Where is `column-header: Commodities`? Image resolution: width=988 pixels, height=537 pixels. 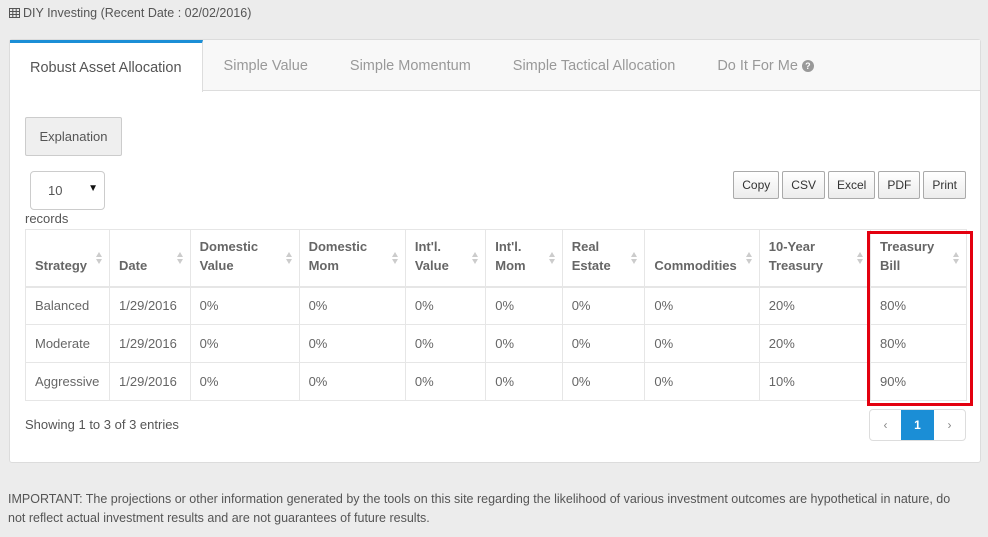
column-header: Commodities is located at coordinates (702, 258).